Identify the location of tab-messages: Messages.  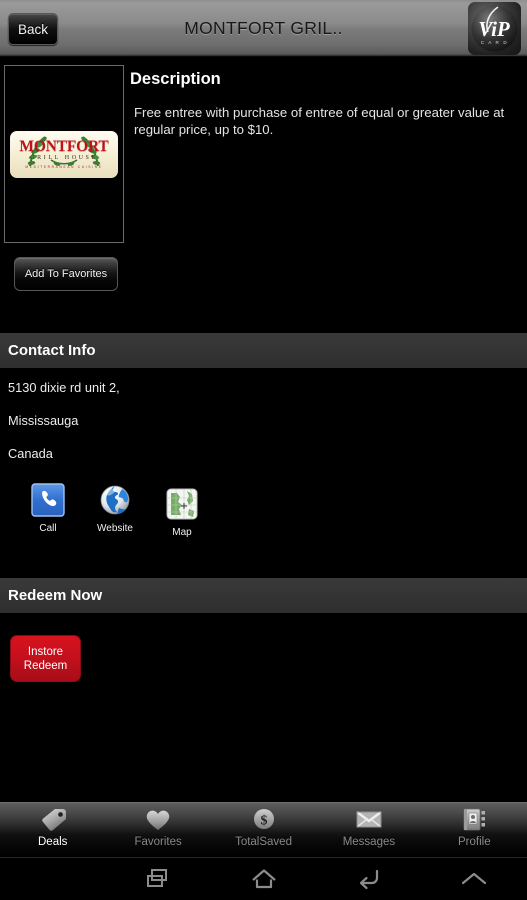
(368, 830).